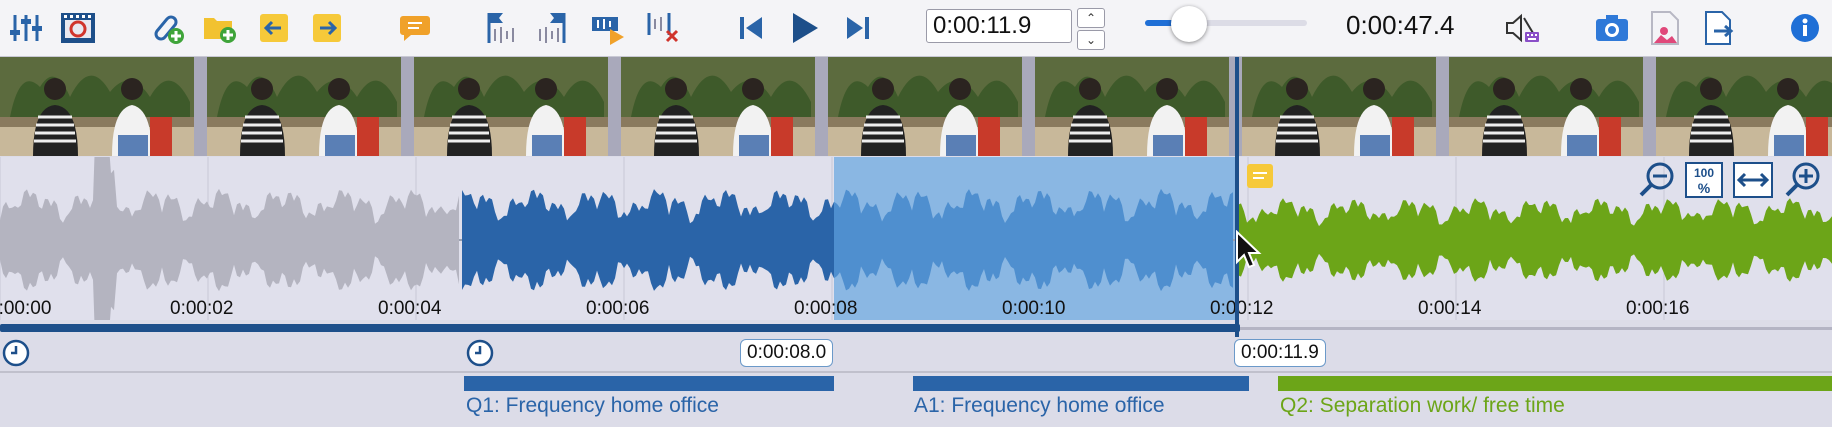 The image size is (1832, 427). Describe the element at coordinates (1522, 28) in the screenshot. I see `mute-keyboard-icon` at that location.